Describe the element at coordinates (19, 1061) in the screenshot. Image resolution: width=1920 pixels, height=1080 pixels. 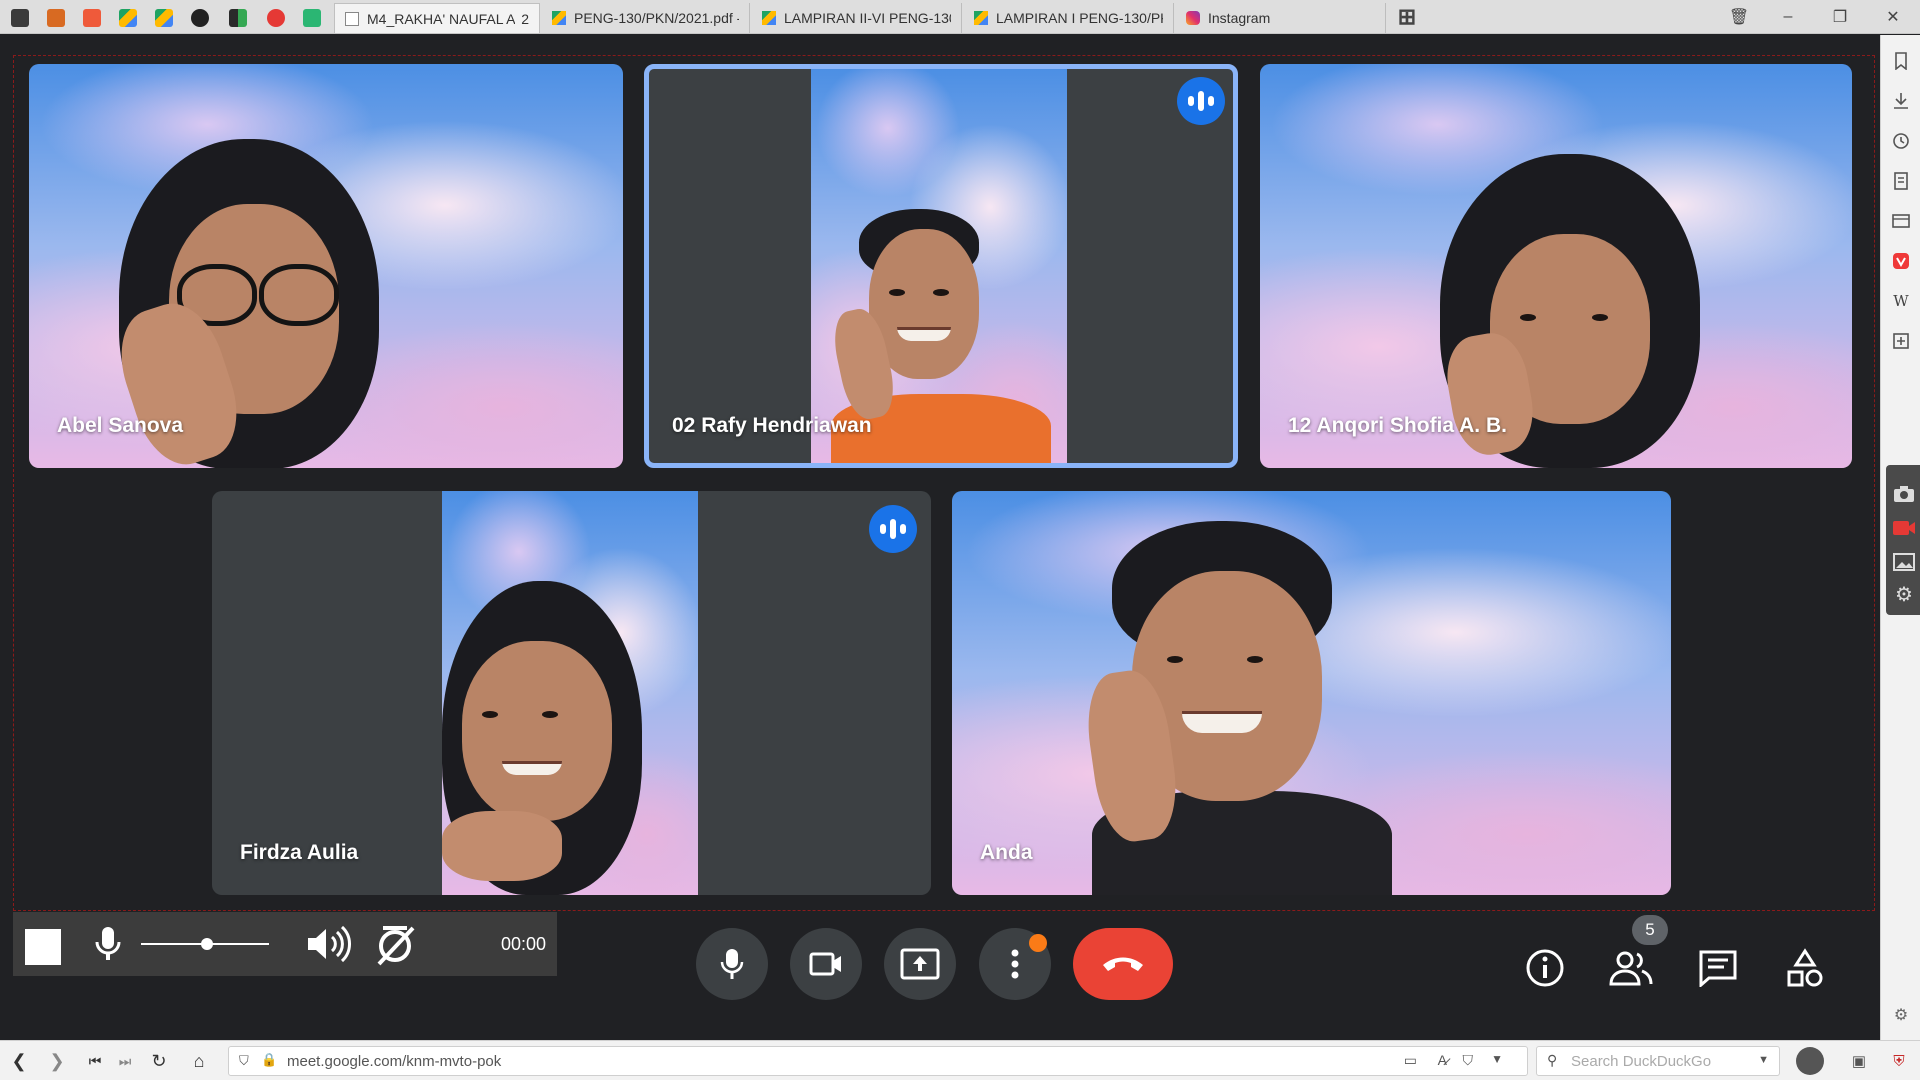
I see `back-arrow-icon: ❮` at that location.